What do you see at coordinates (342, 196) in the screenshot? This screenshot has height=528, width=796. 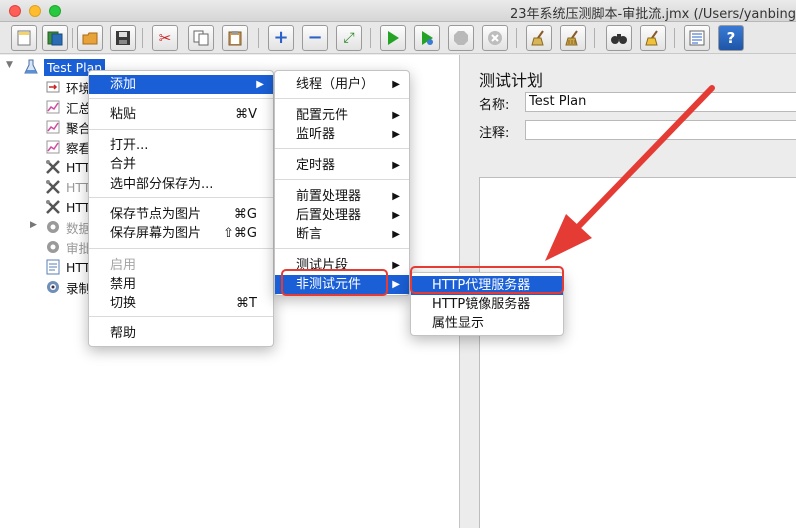 I see `add-submenu-item: 前置处理器 ▶` at bounding box center [342, 196].